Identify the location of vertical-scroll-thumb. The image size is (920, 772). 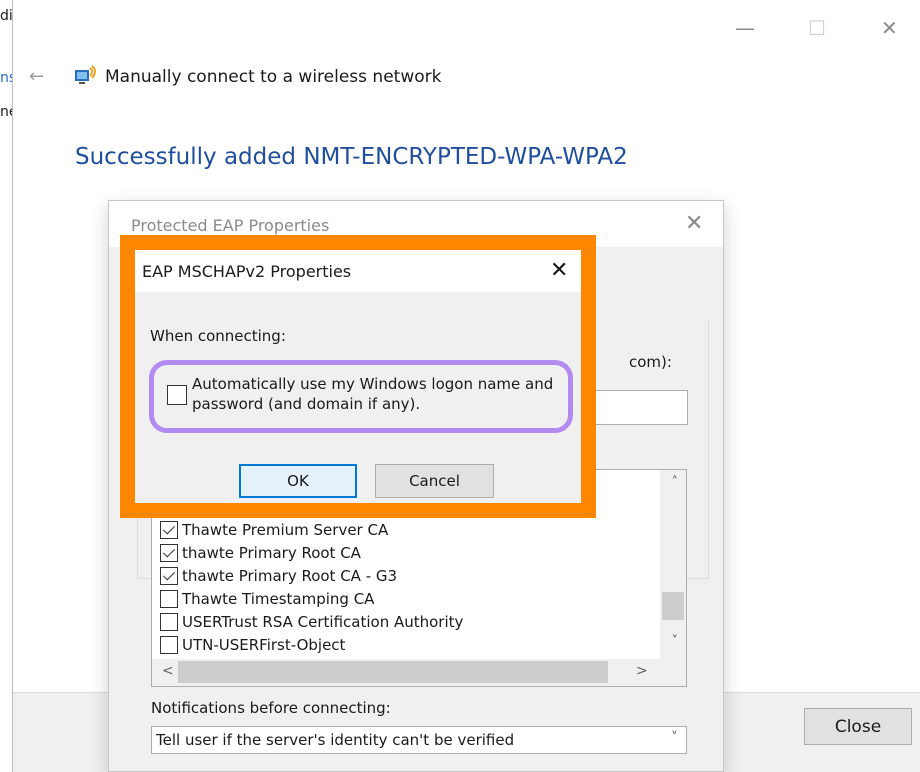
(673, 606).